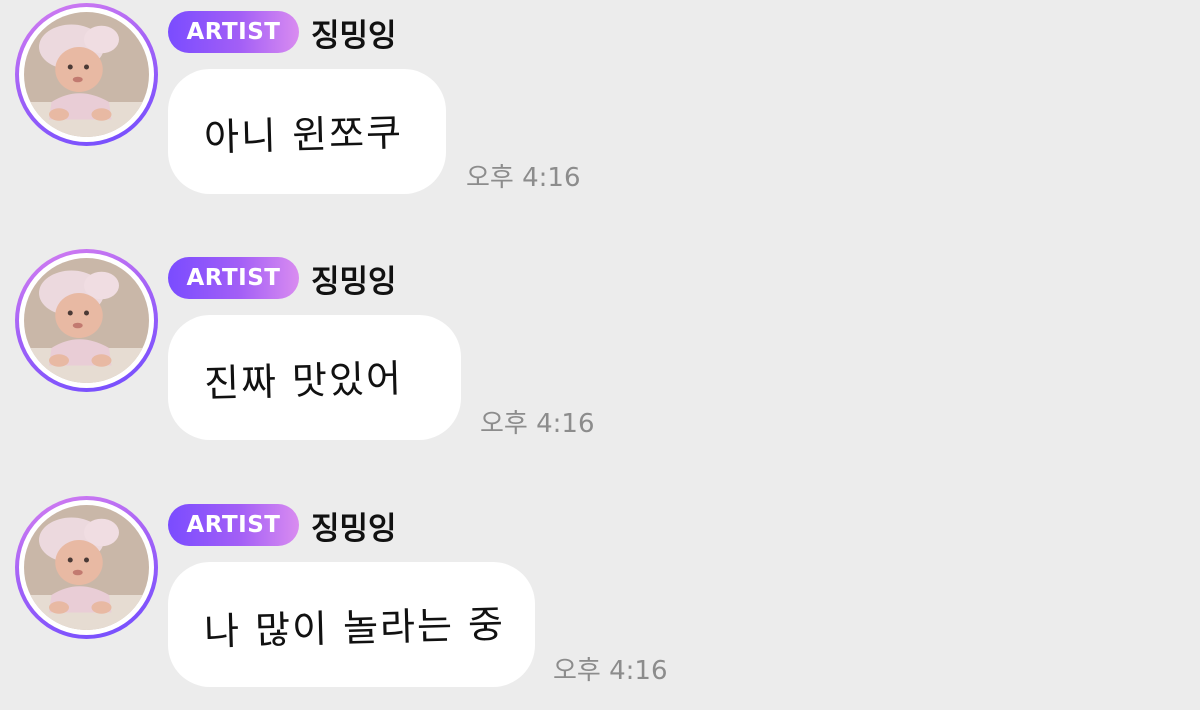 The height and width of the screenshot is (710, 1200). I want to click on message-bubble: 아니 윈쪼쿠, so click(307, 131).